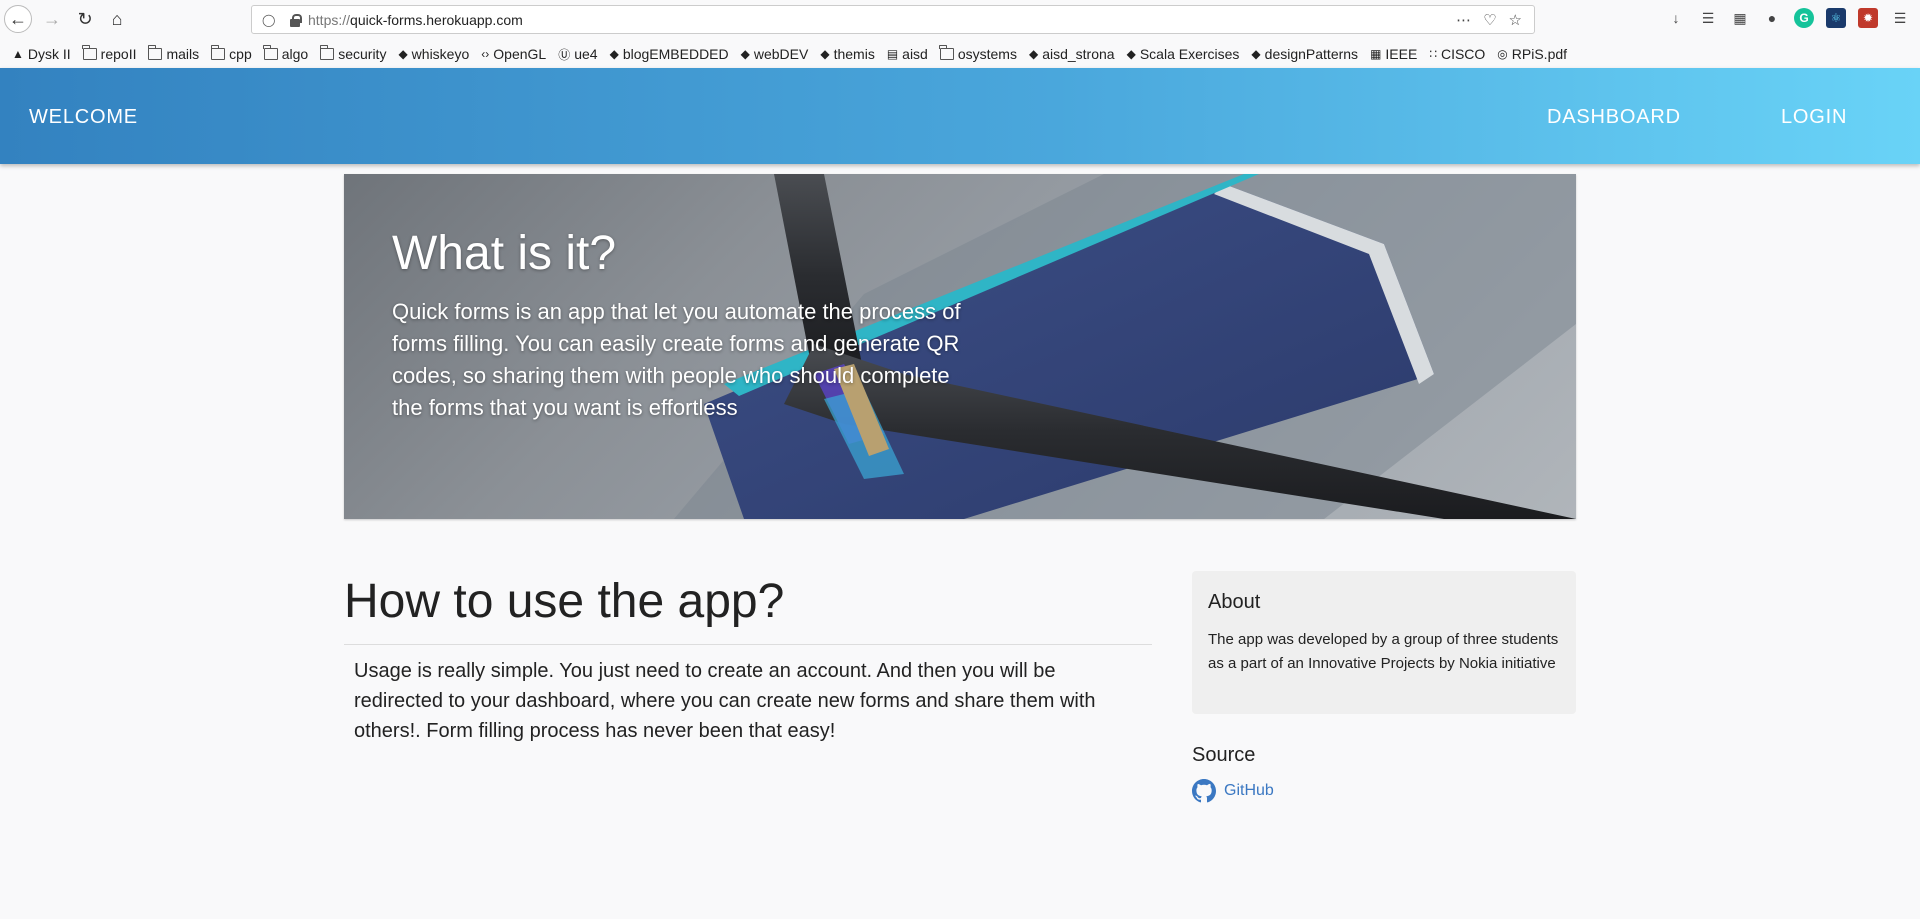 The image size is (1920, 919). I want to click on forward-arrow-icon: →, so click(52, 19).